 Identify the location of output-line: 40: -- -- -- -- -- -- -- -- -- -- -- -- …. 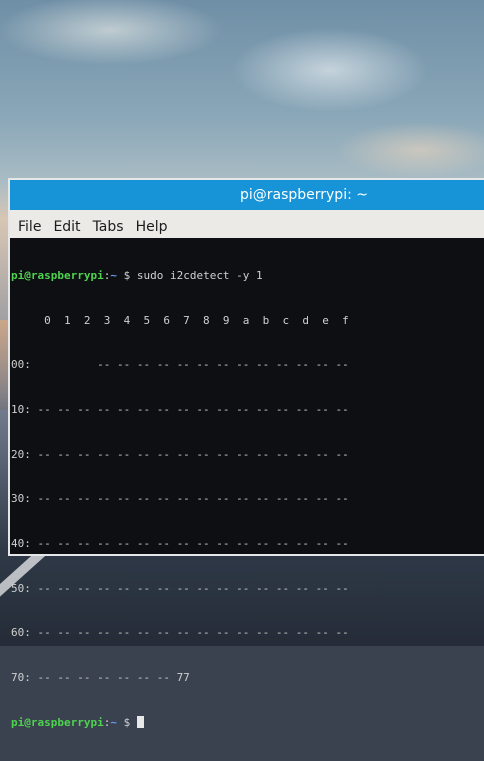
(180, 544).